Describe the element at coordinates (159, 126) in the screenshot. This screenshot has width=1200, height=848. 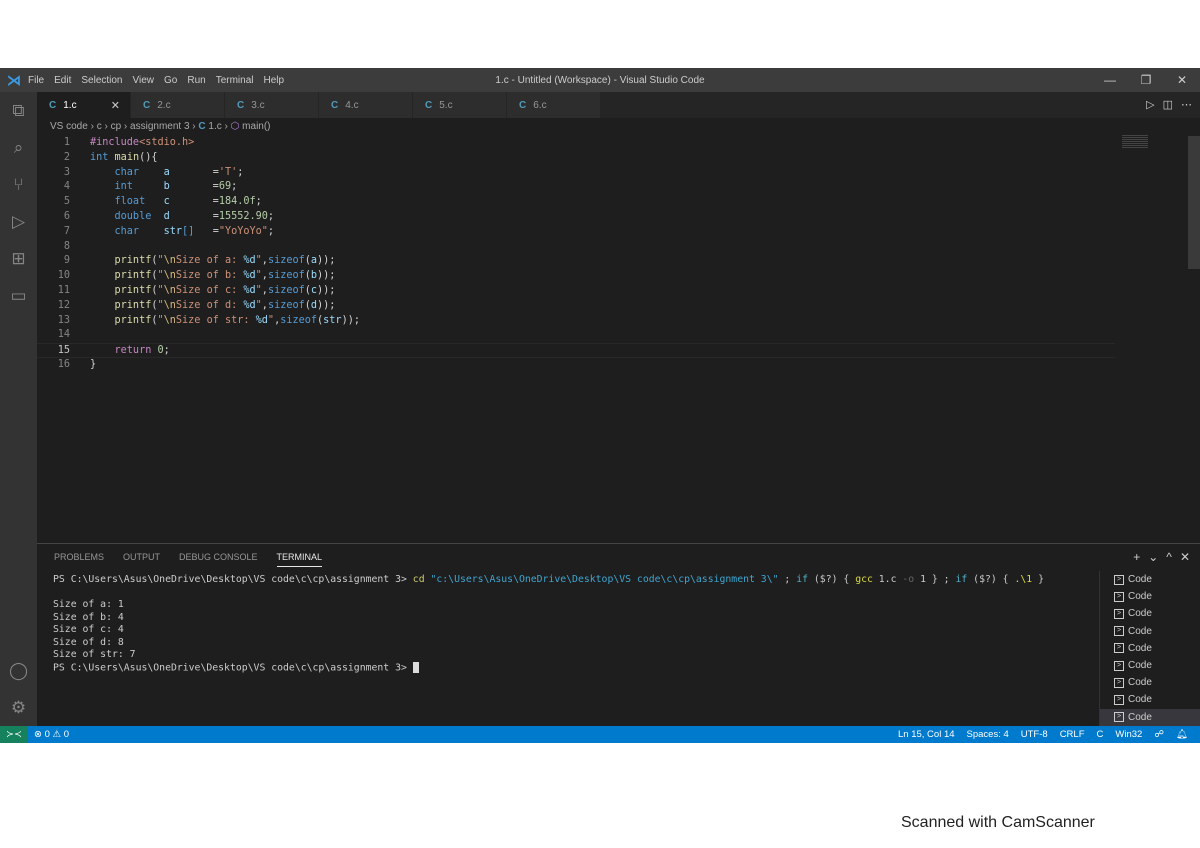
I see `breadcrumb-item: assignment 3` at that location.